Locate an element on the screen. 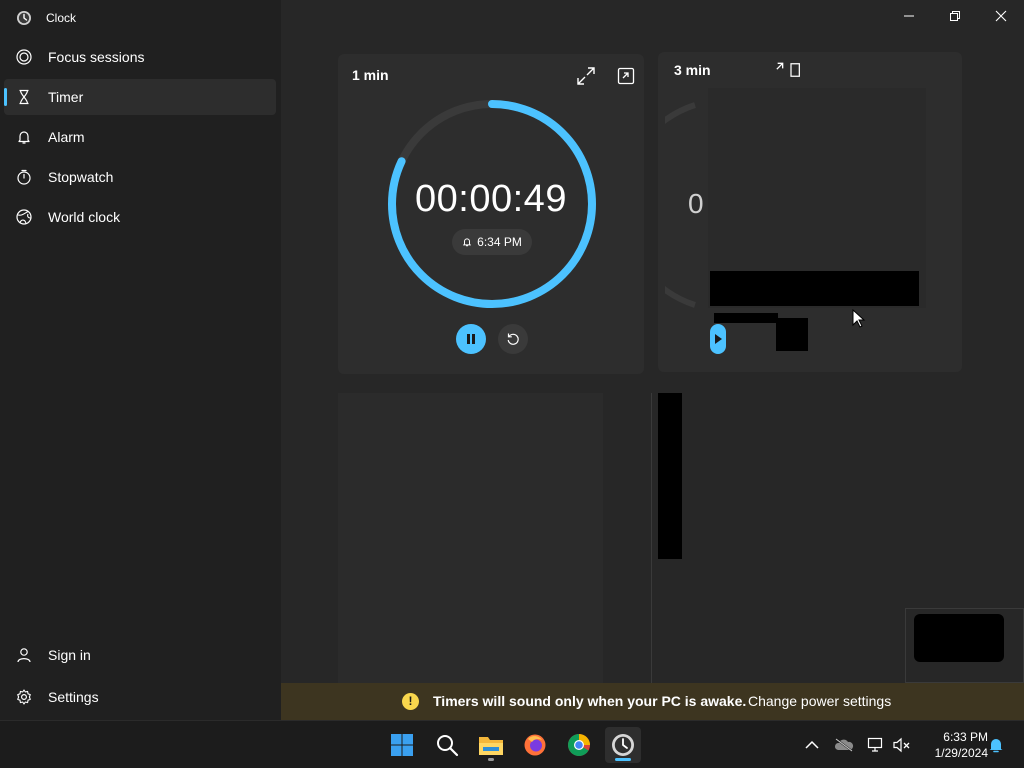 Image resolution: width=1024 pixels, height=768 pixels. firefox-icon is located at coordinates (535, 745).